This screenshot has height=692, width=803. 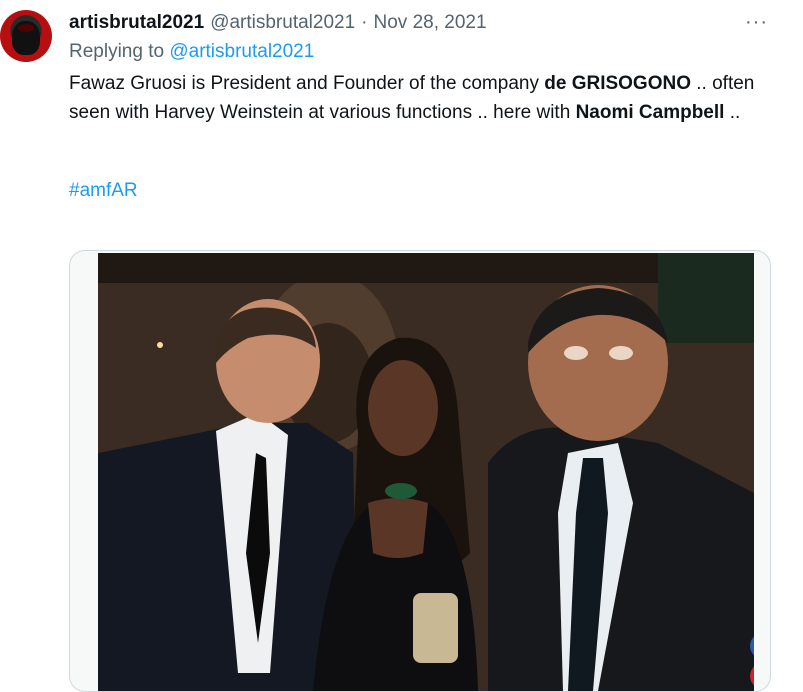 What do you see at coordinates (26, 28) in the screenshot?
I see `avatar-glow` at bounding box center [26, 28].